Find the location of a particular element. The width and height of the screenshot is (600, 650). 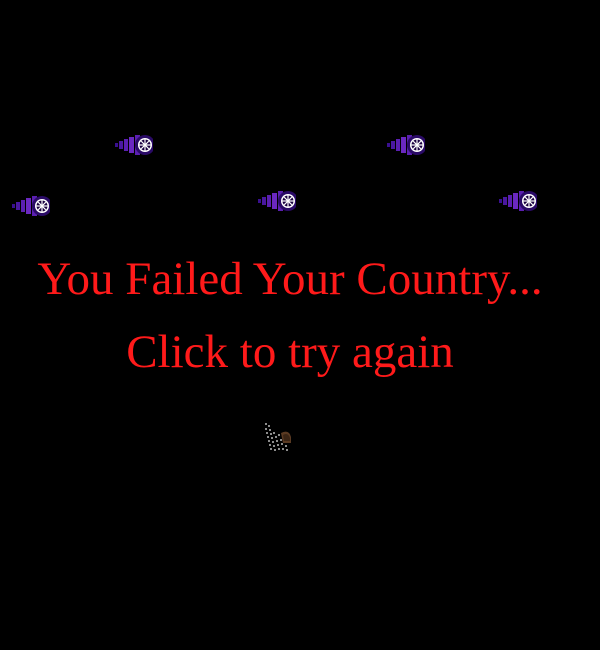

wrecked-tank-icon is located at coordinates (278, 437).